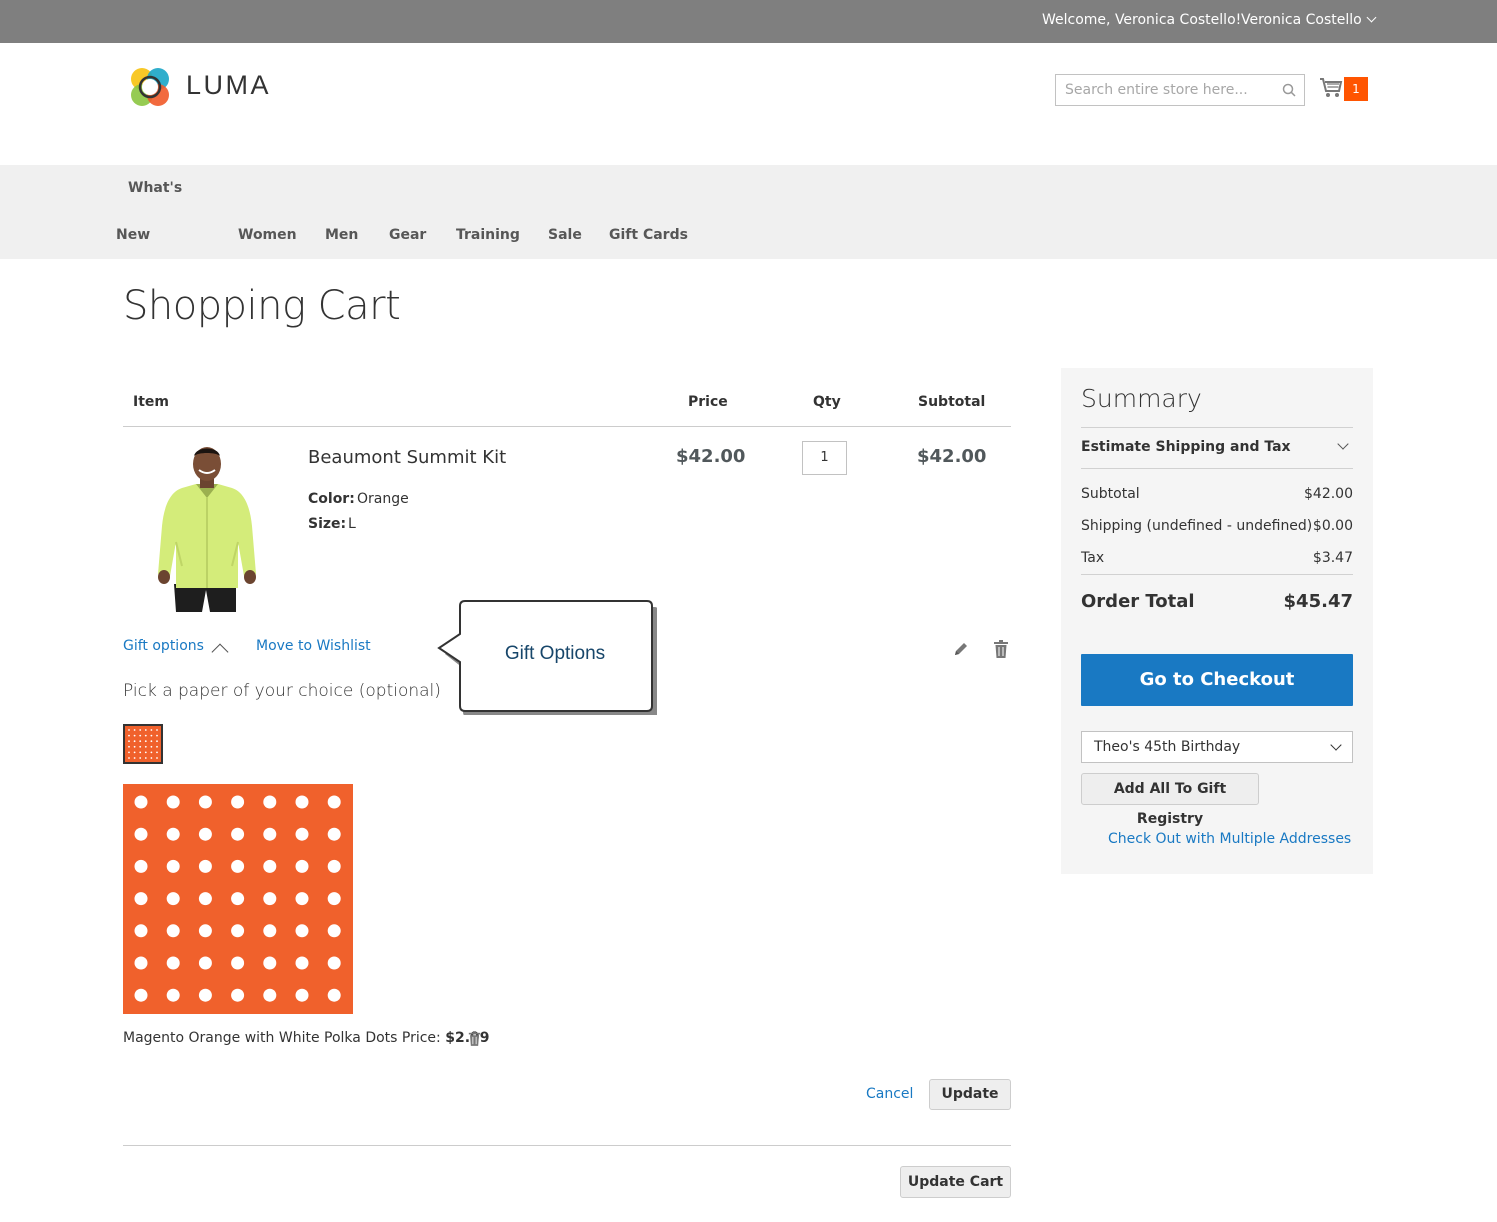 The image size is (1497, 1222). Describe the element at coordinates (1186, 447) in the screenshot. I see `estimate-shipping-toggle: Estimate Shipping and Tax` at that location.